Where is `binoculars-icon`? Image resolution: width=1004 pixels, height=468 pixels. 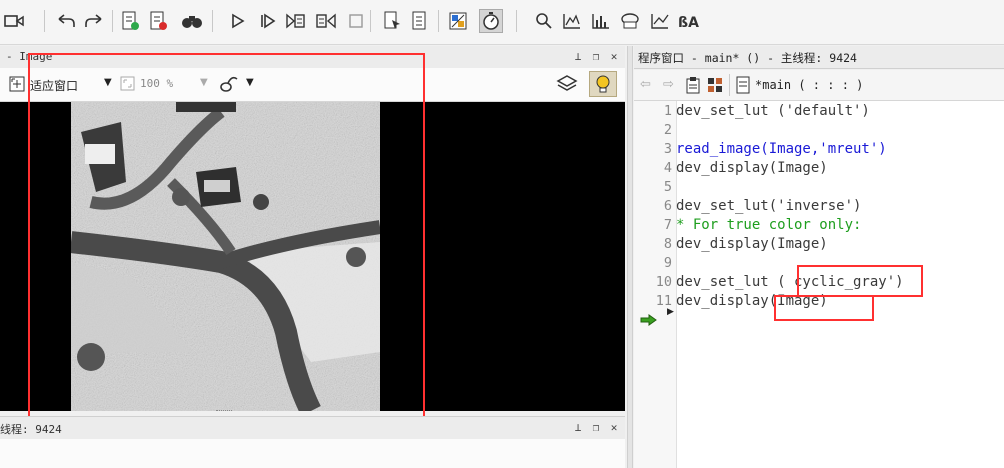 binoculars-icon is located at coordinates (192, 21).